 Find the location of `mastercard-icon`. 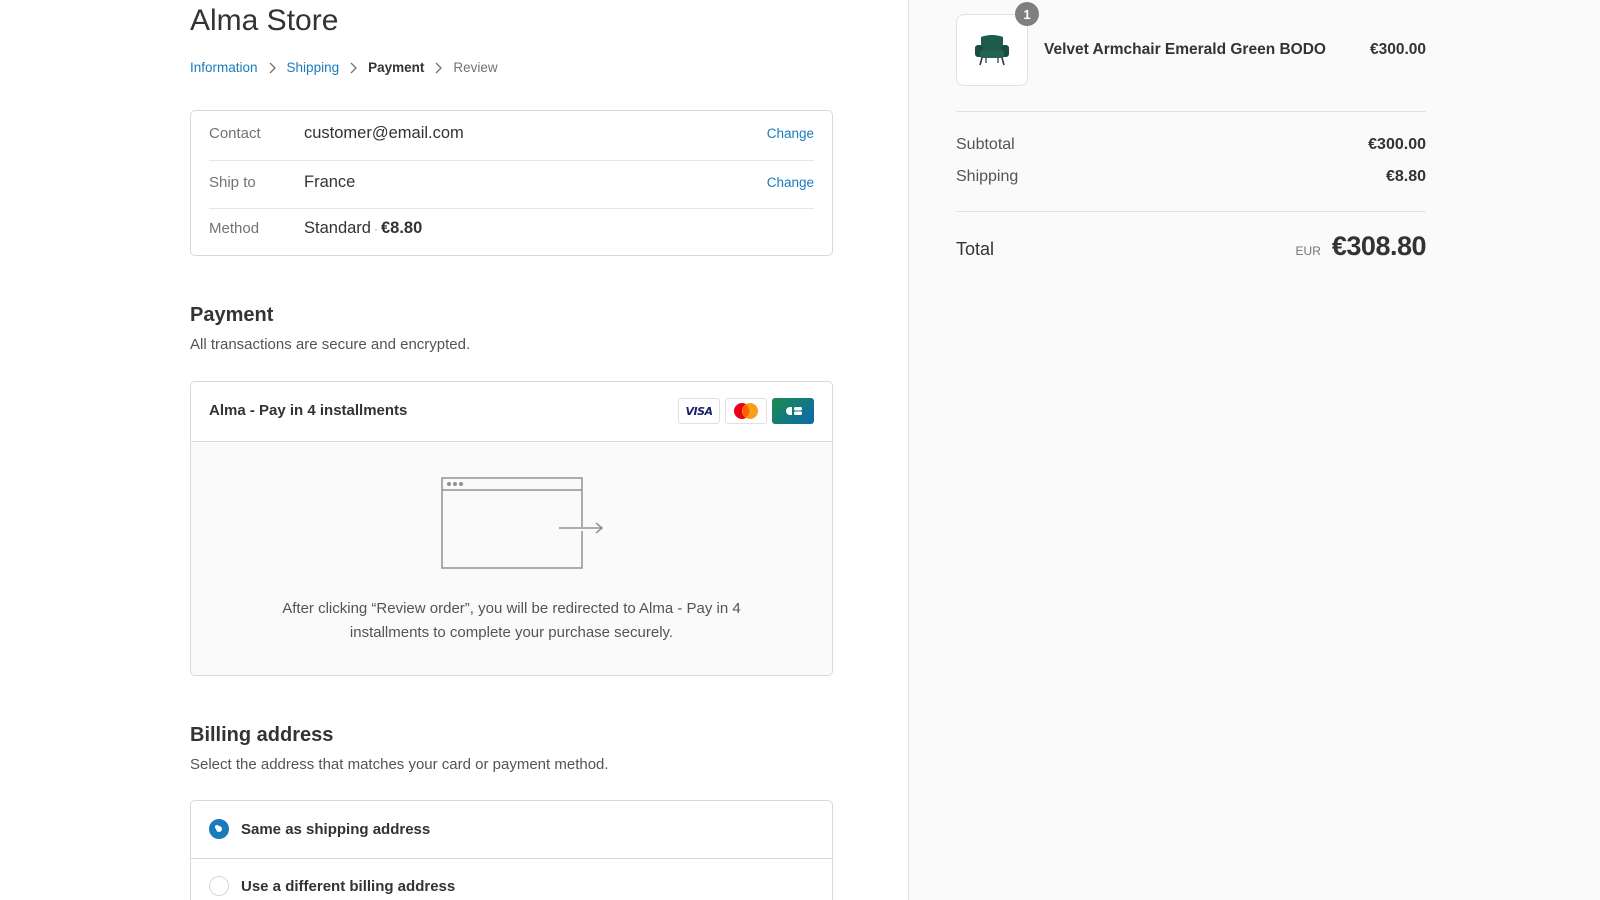

mastercard-icon is located at coordinates (746, 411).